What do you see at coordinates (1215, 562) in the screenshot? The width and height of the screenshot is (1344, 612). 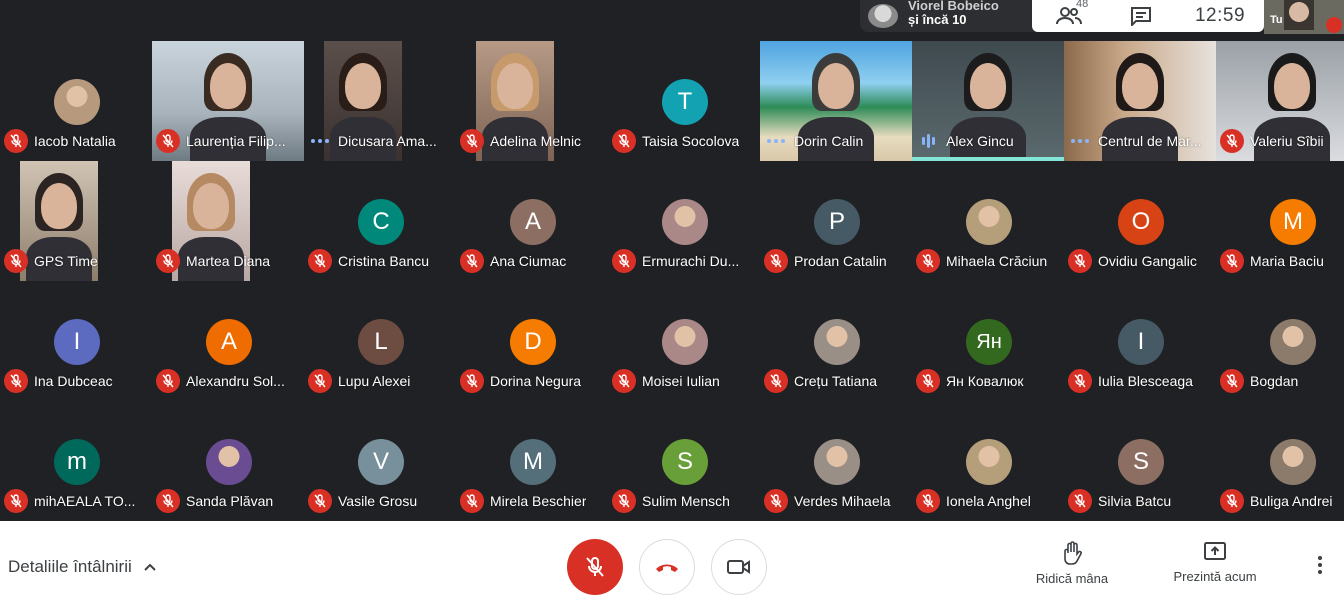 I see `present-now-button: Prezintă acum` at bounding box center [1215, 562].